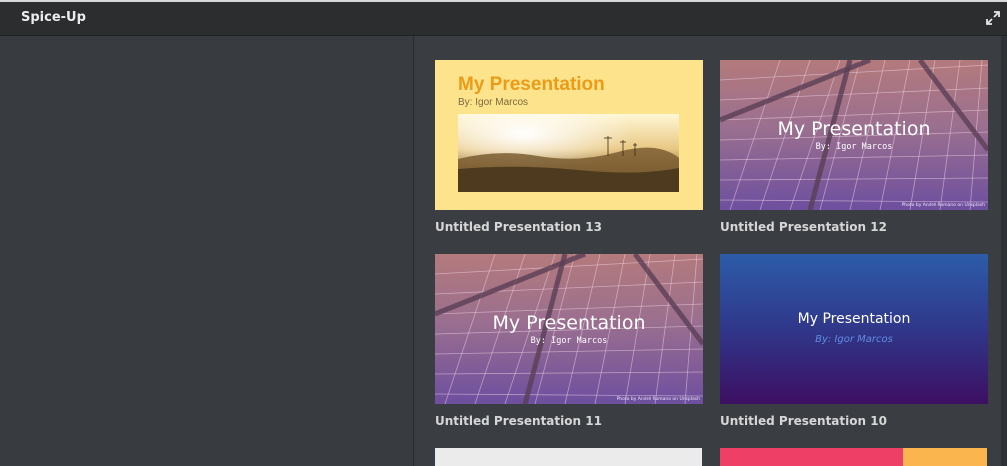  What do you see at coordinates (503, 1) in the screenshot?
I see `top-border` at bounding box center [503, 1].